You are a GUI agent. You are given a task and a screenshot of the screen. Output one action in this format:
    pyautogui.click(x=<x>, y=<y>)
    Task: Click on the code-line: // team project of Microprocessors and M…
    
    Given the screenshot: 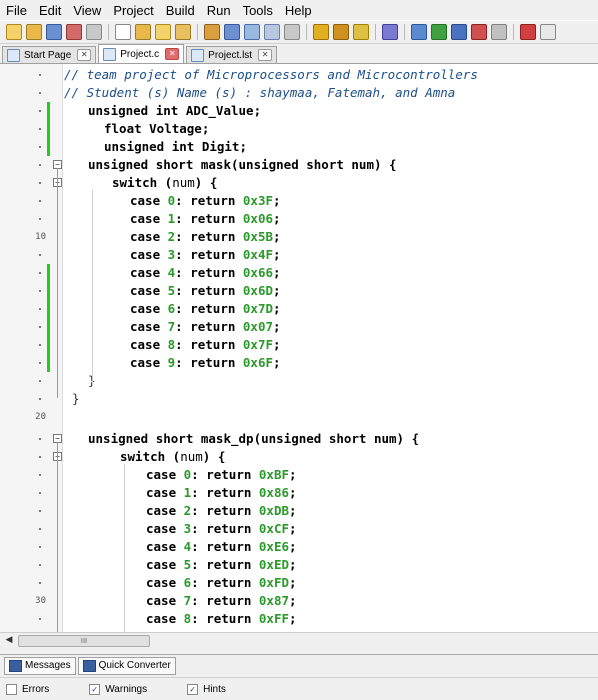 What is the action you would take?
    pyautogui.click(x=299, y=75)
    